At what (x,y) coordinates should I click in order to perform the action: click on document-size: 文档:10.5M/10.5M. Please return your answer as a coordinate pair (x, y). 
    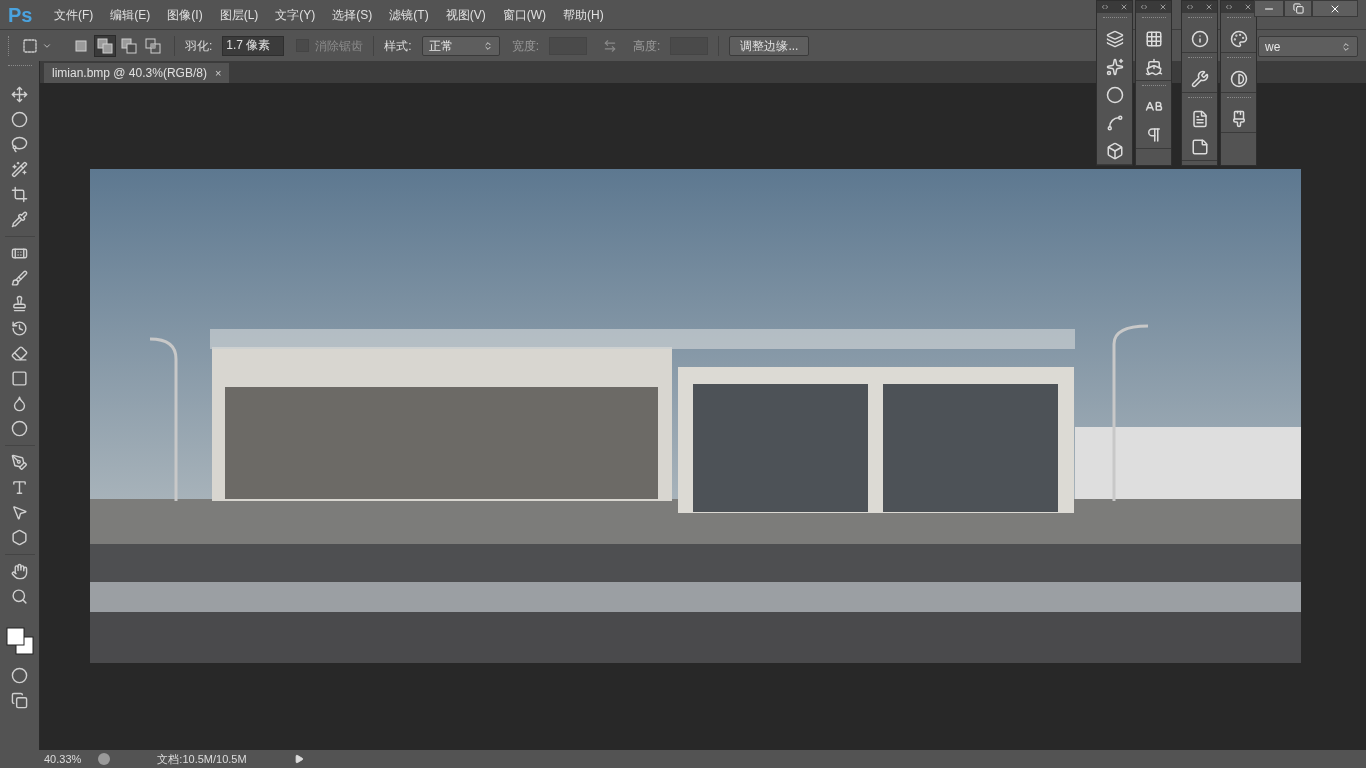
    Looking at the image, I should click on (202, 759).